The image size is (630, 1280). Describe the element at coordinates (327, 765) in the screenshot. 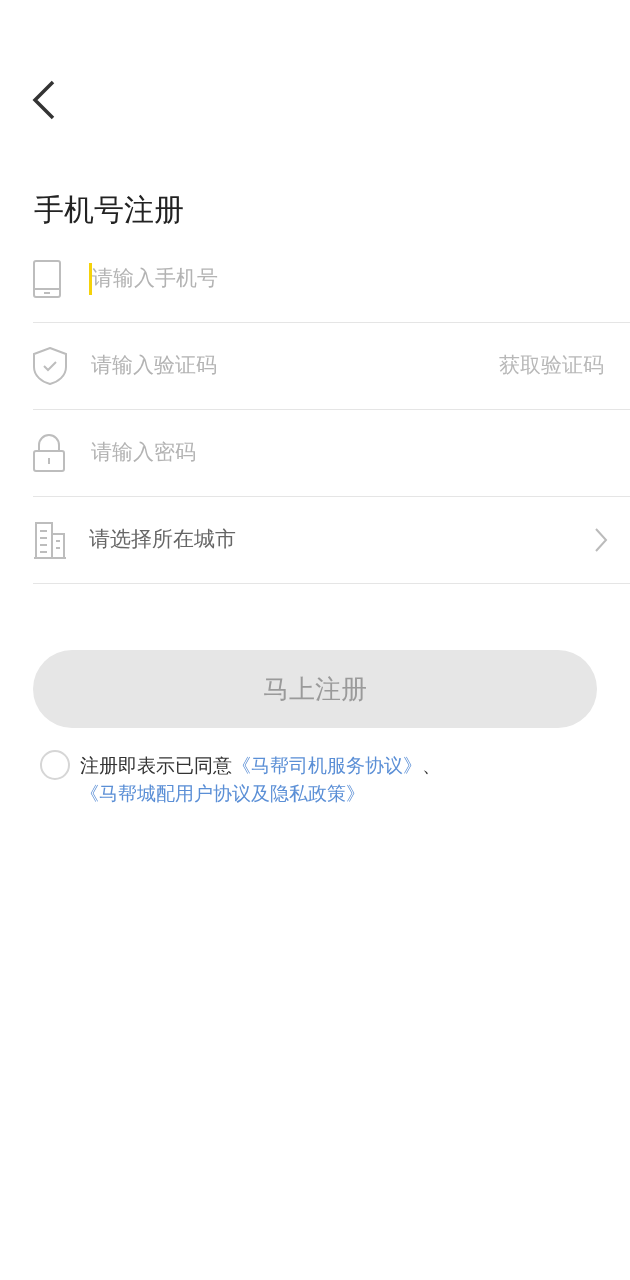

I see `service-agreement-link: 《马帮司机服务协议》` at that location.